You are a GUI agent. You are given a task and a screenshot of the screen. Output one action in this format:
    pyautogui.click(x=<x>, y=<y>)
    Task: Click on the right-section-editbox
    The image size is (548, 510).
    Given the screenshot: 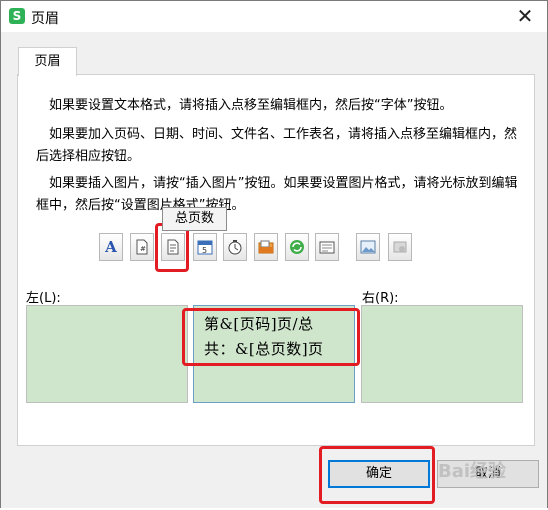 What is the action you would take?
    pyautogui.click(x=442, y=354)
    